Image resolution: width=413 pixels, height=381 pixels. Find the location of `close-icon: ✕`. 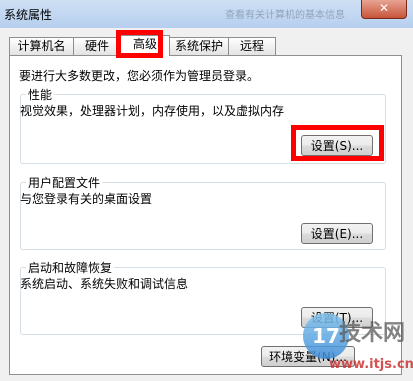

close-icon: ✕ is located at coordinates (384, 8).